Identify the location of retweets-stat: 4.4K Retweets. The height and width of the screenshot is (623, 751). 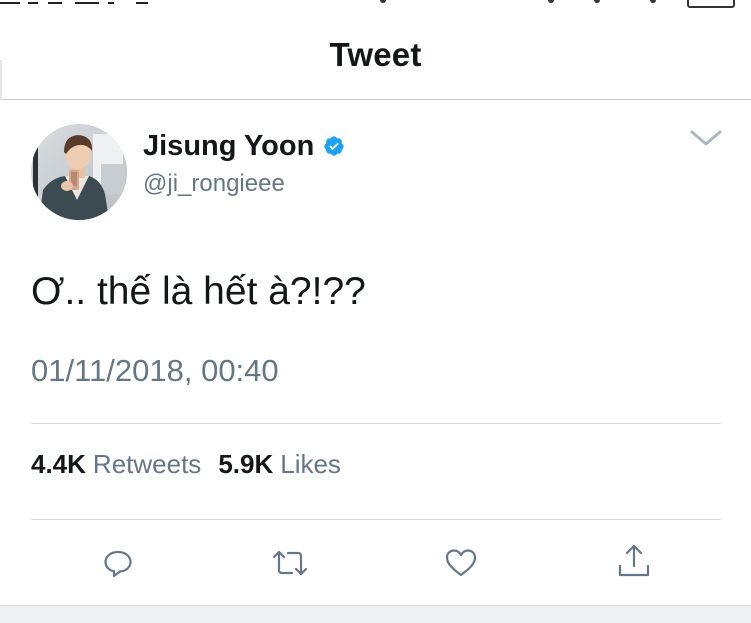
(116, 464).